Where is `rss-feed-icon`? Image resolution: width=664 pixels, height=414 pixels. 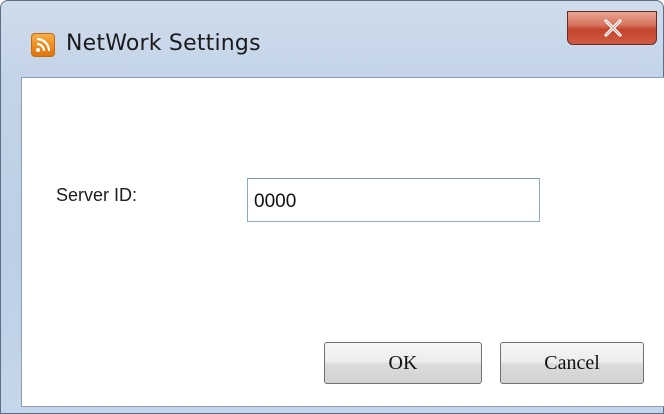 rss-feed-icon is located at coordinates (43, 45).